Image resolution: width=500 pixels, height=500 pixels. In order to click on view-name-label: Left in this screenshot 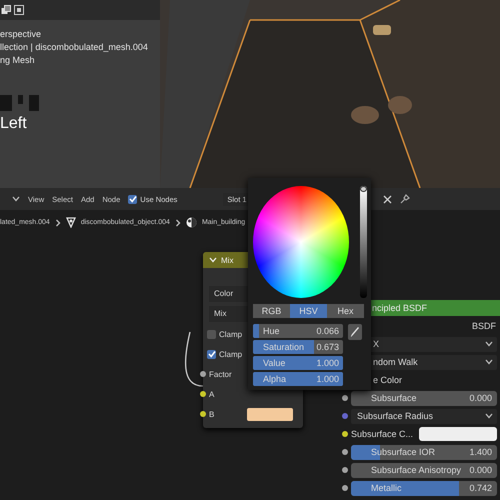, I will do `click(14, 124)`.